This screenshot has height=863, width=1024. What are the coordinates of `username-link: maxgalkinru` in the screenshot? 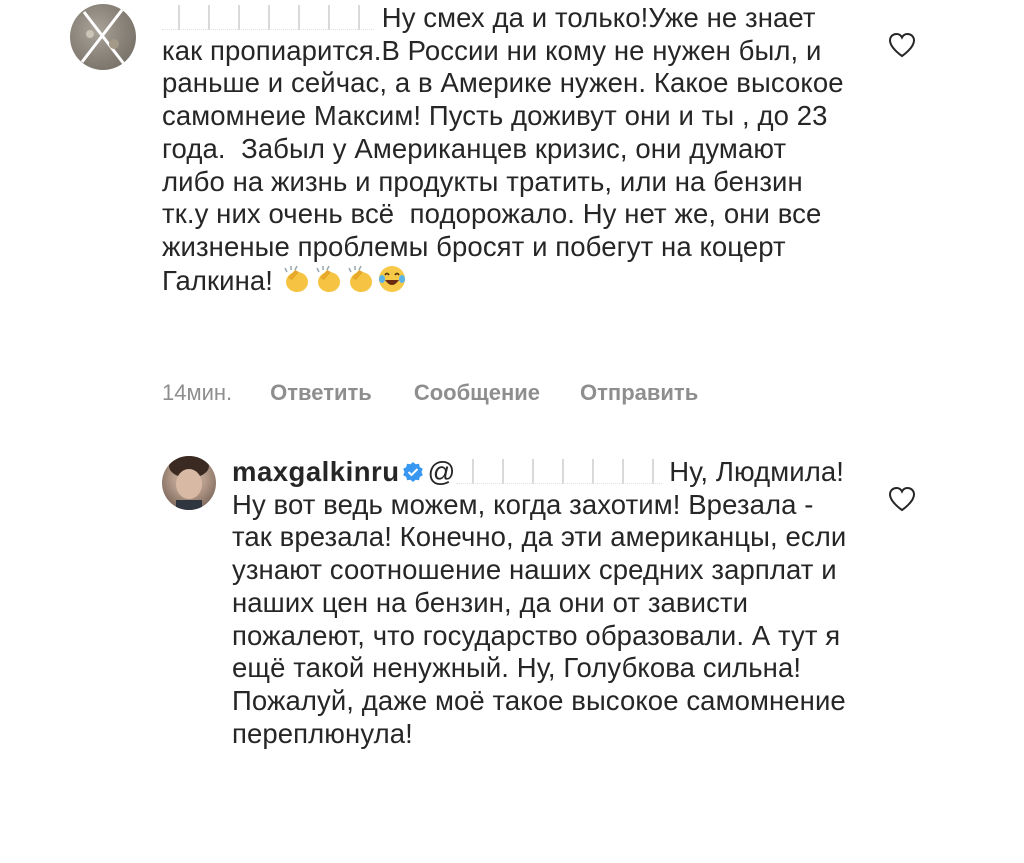 It's located at (316, 471).